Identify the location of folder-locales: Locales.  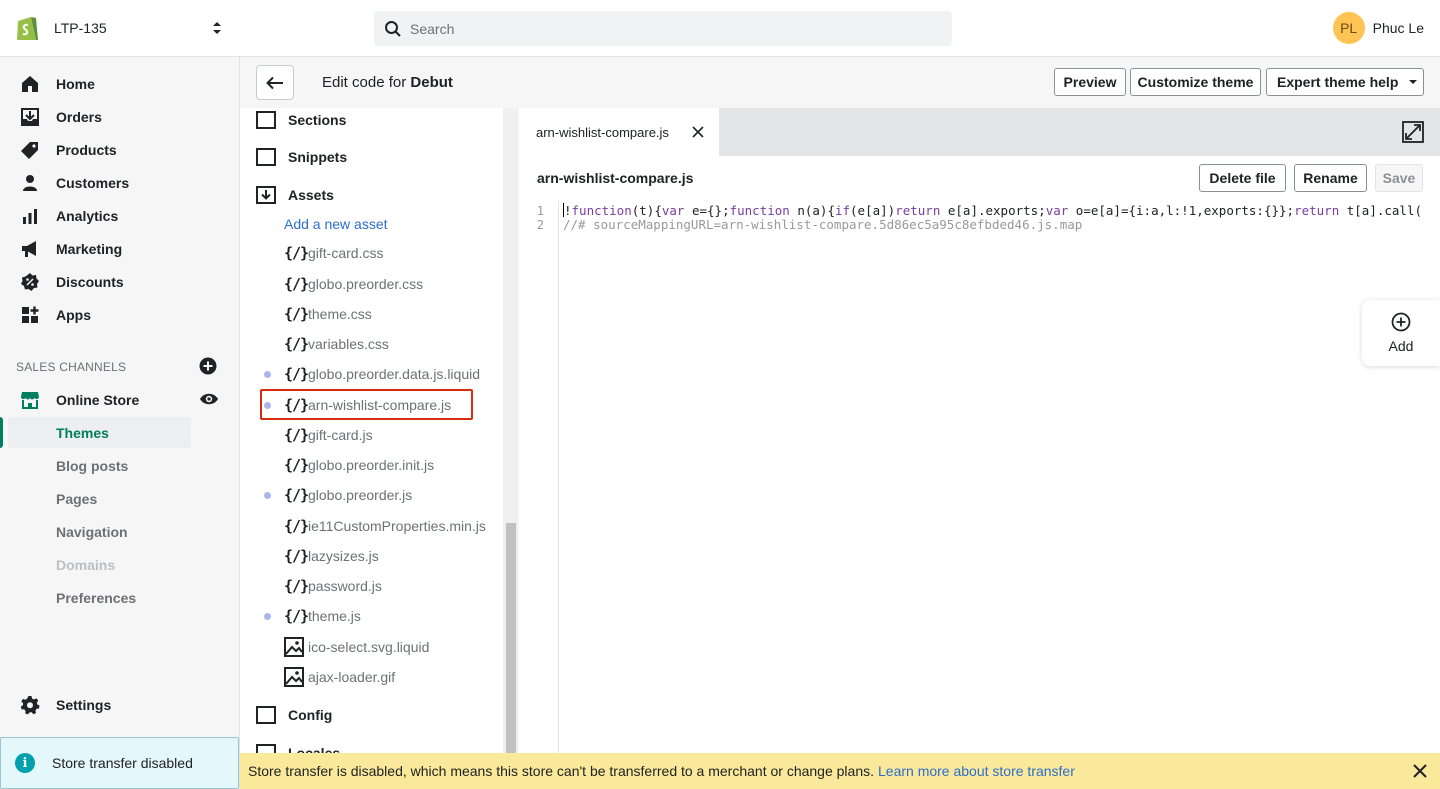
(298, 746).